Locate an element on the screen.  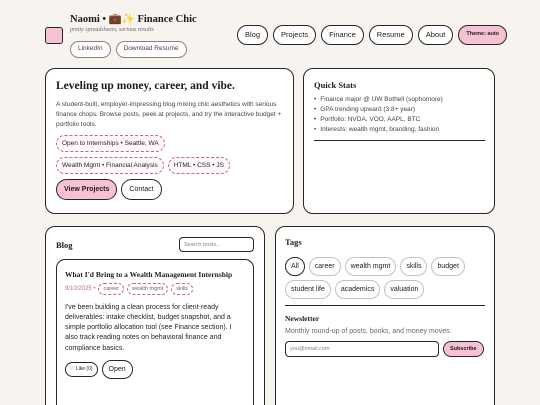
tag-academics: academics is located at coordinates (357, 289).